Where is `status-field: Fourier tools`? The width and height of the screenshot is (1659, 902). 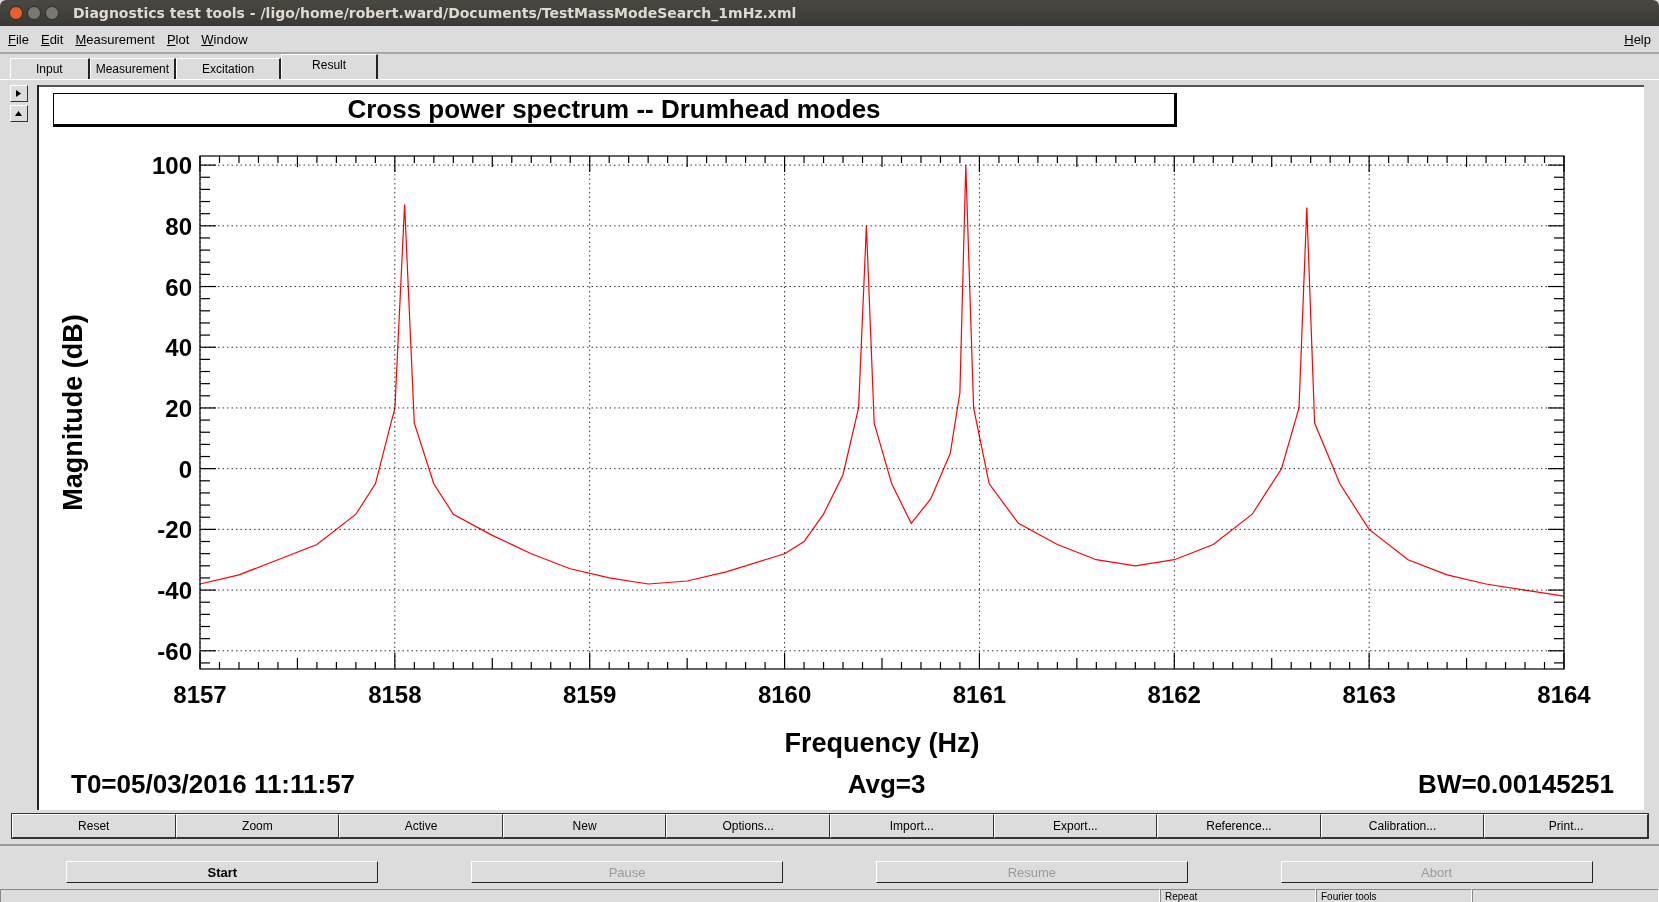
status-field: Fourier tools is located at coordinates (1394, 895).